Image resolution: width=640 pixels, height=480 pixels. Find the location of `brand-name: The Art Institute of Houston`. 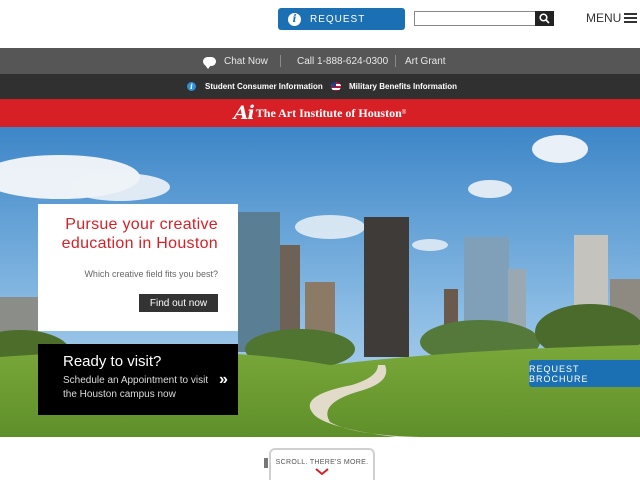

brand-name: The Art Institute of Houston is located at coordinates (328, 112).